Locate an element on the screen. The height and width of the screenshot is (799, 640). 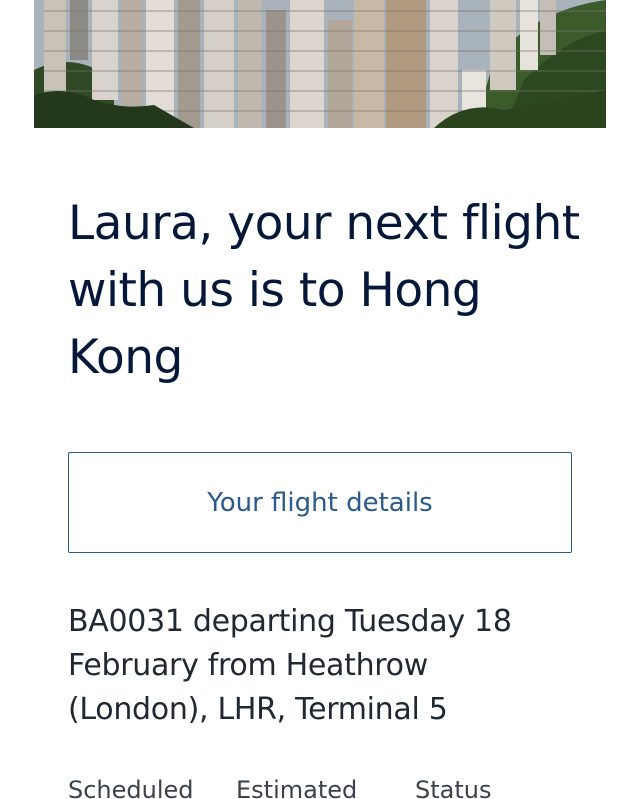
hong-kong-skyline-illustration is located at coordinates (320, 64).